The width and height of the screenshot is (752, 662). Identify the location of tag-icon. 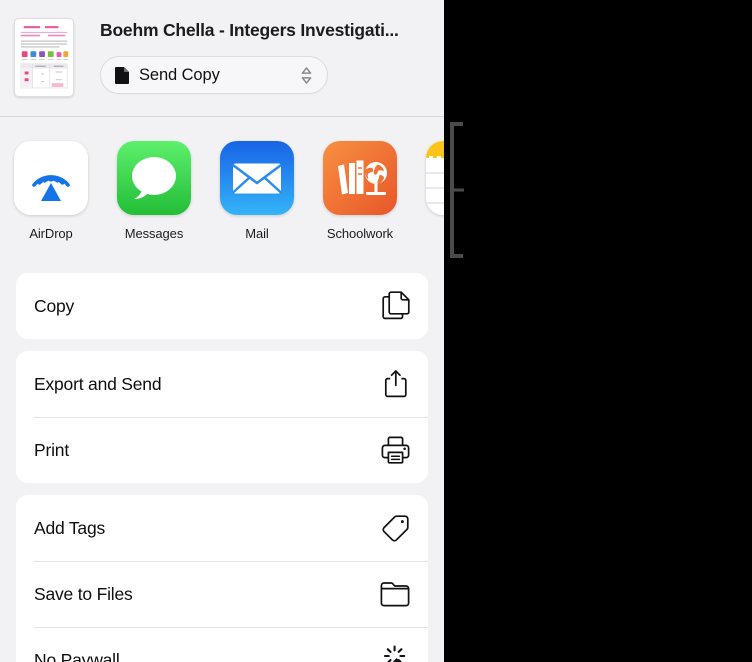
(395, 528).